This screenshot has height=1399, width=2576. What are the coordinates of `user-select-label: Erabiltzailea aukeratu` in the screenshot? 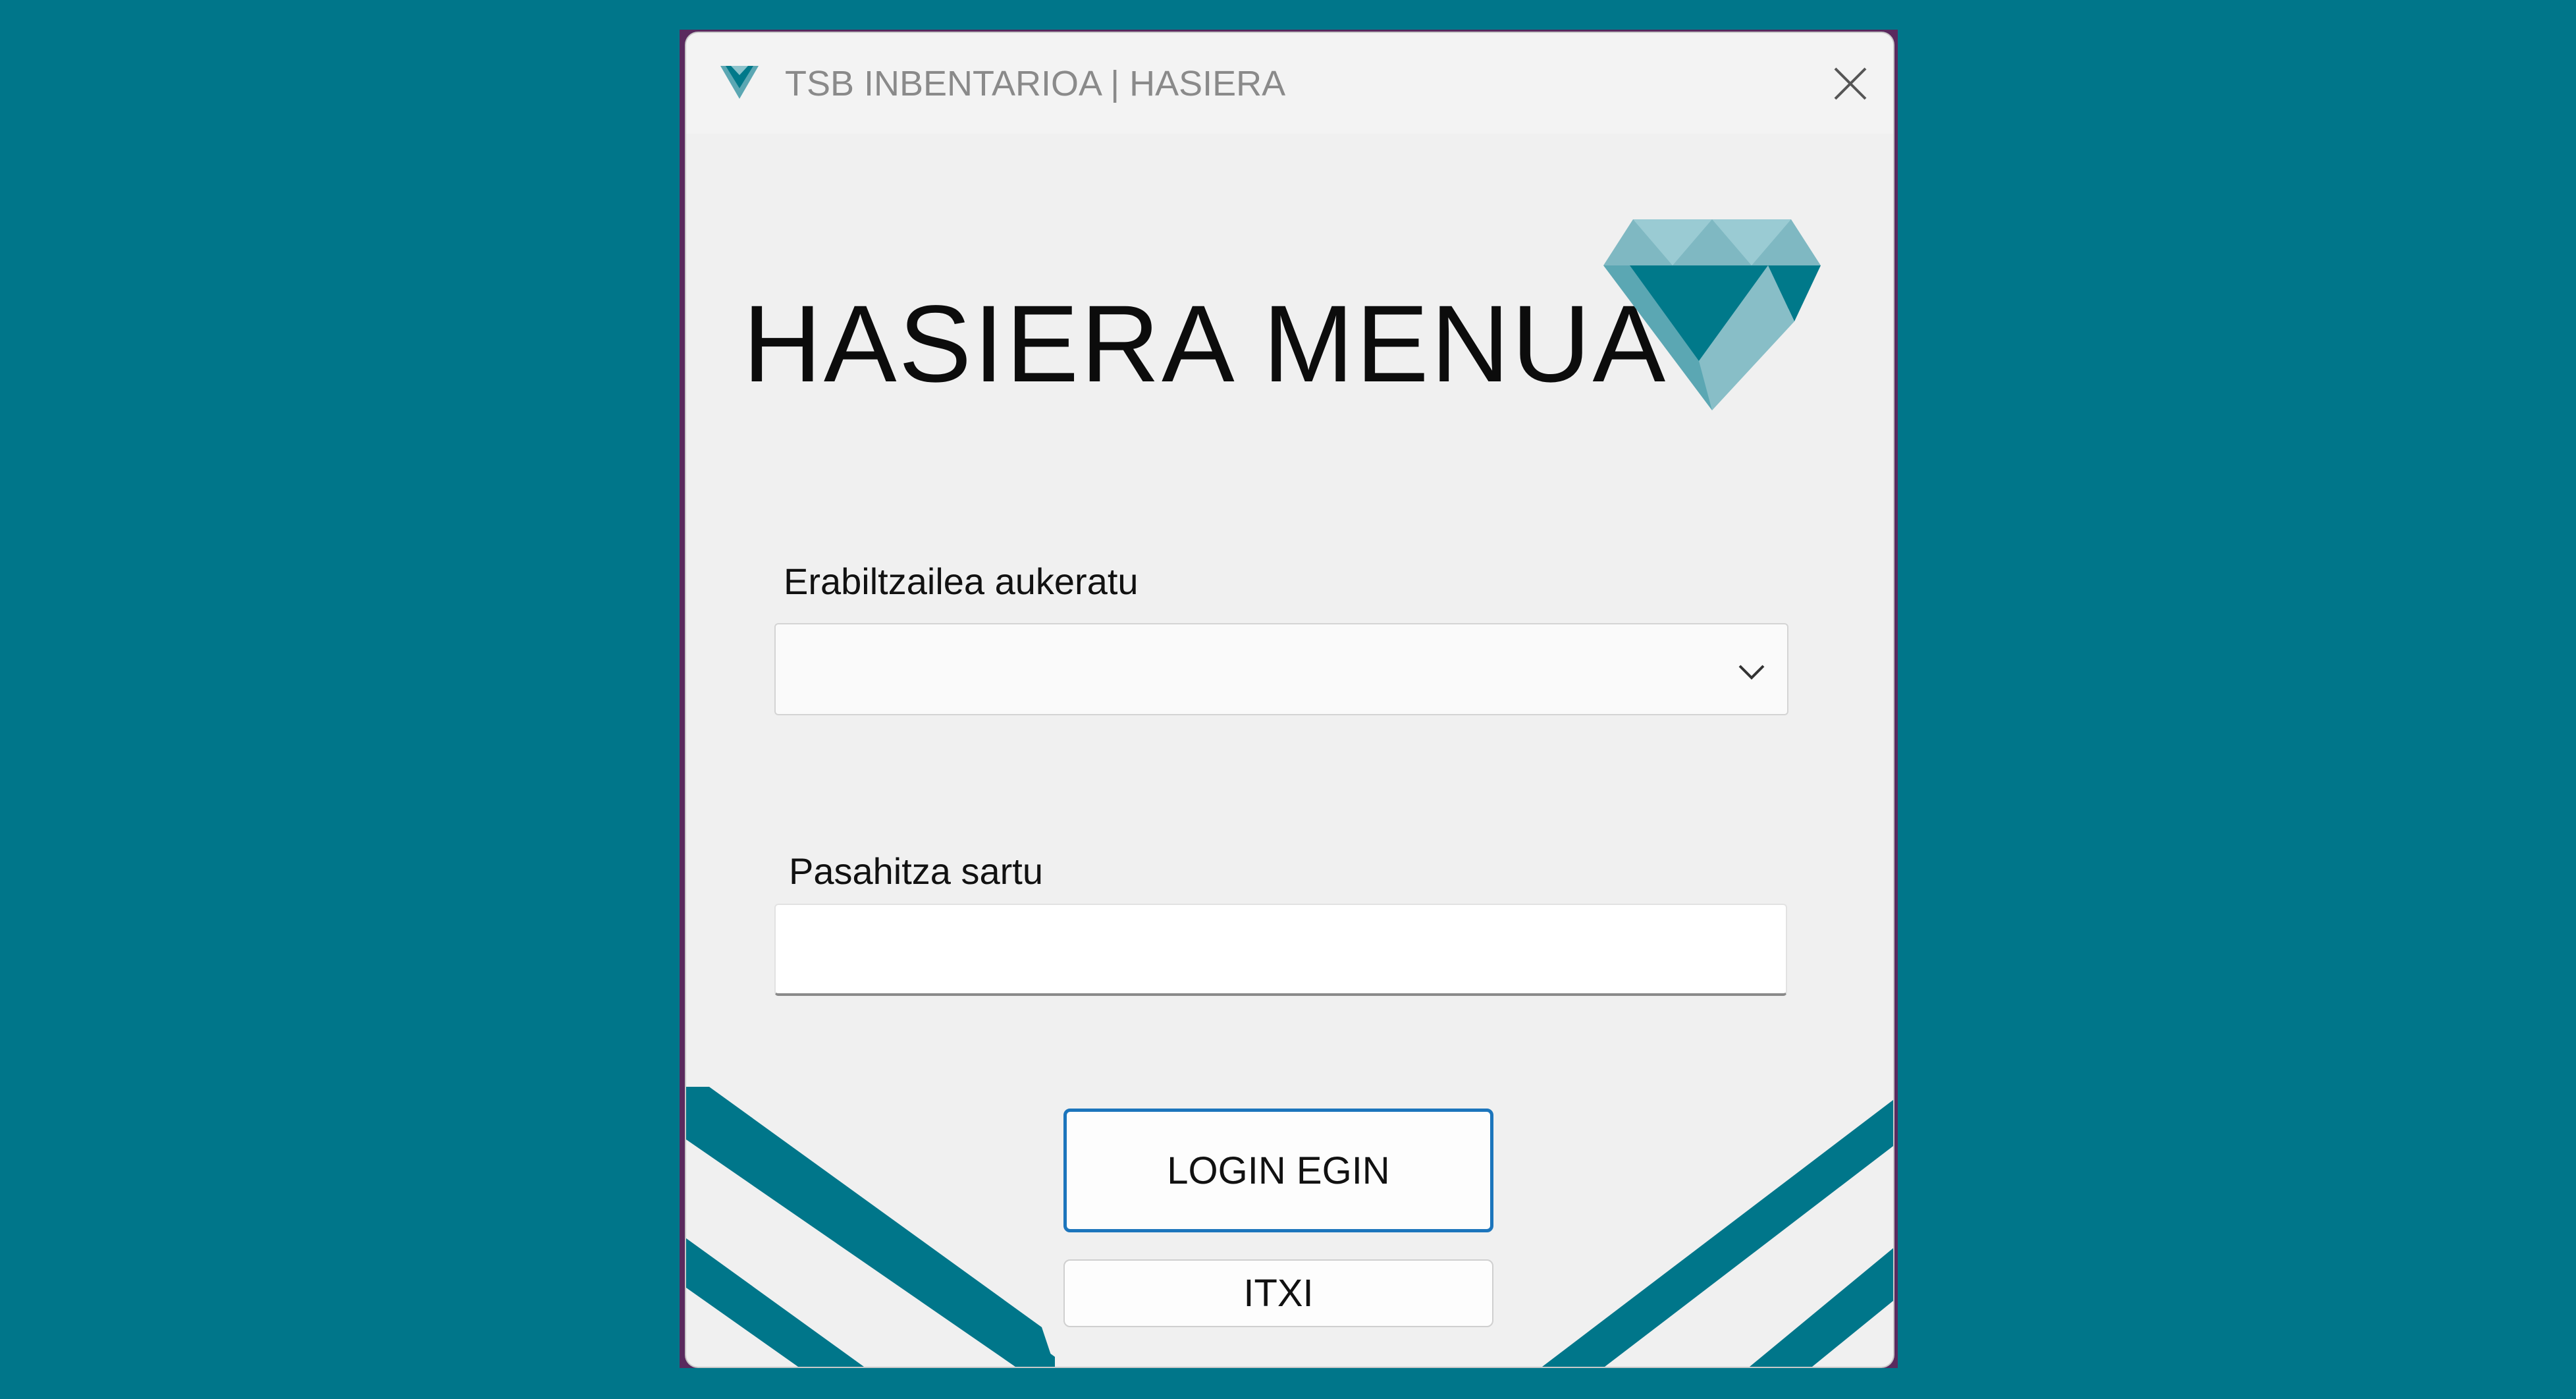 It's located at (962, 581).